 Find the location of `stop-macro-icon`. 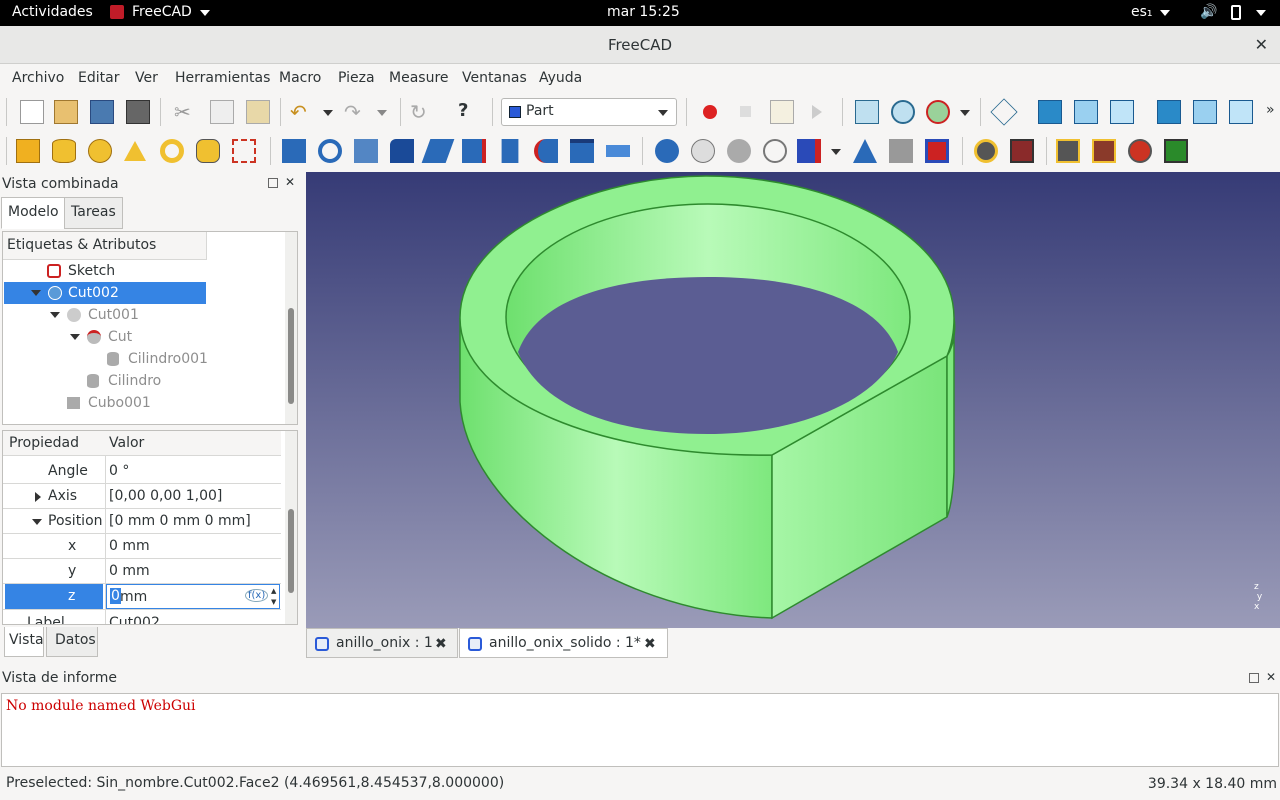

stop-macro-icon is located at coordinates (745, 111).